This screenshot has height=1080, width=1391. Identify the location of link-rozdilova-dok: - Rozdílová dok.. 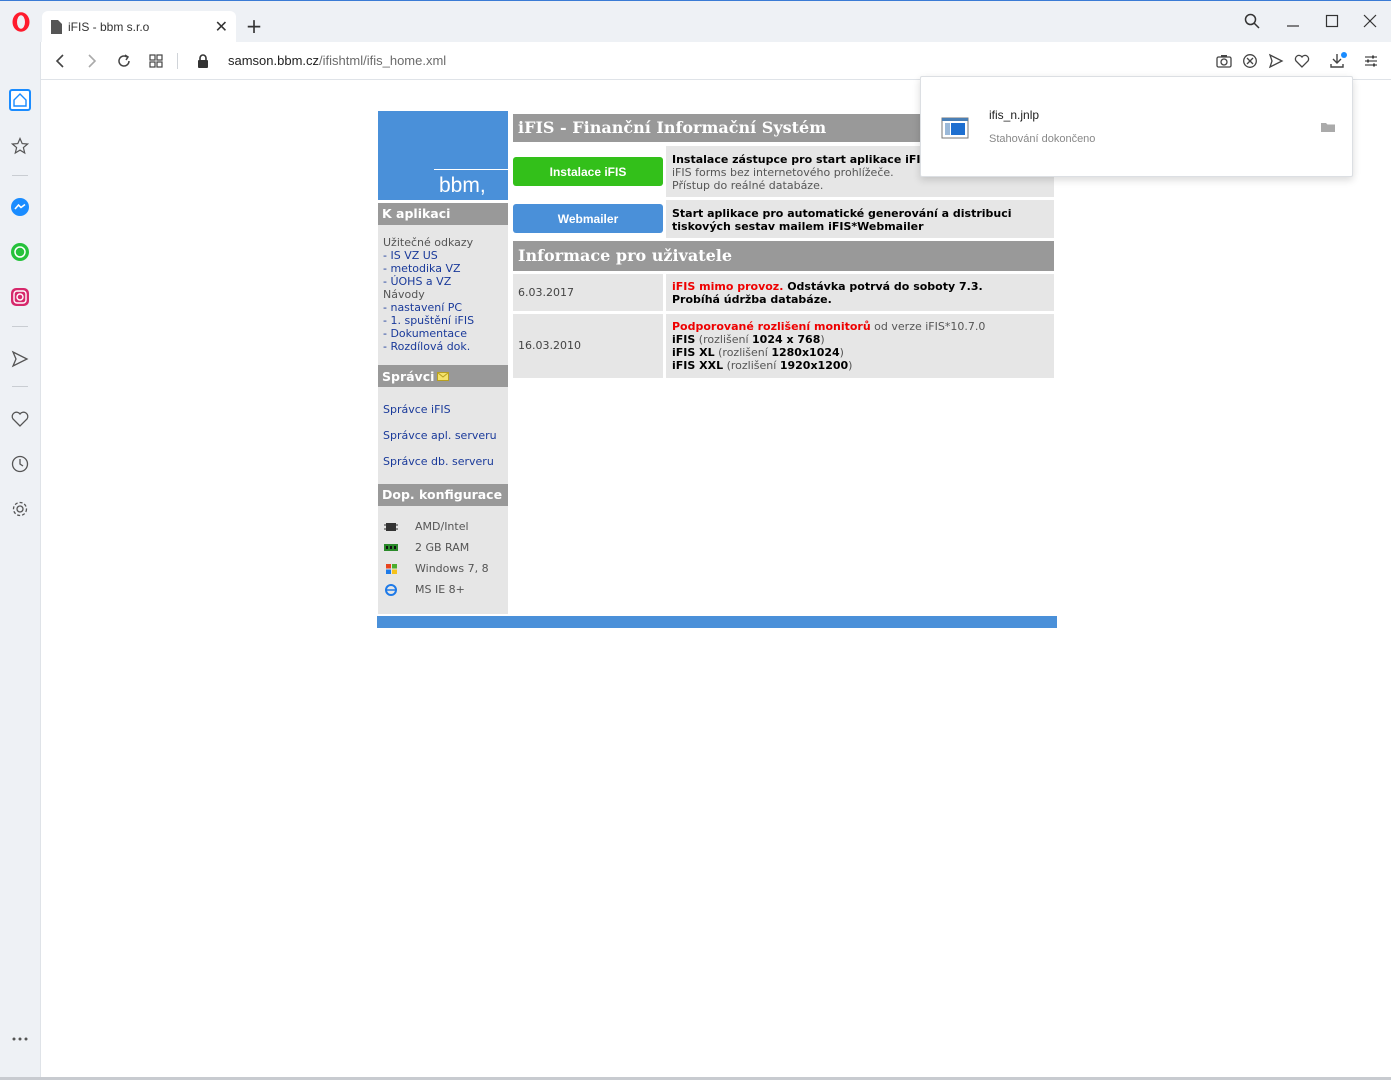
(443, 346).